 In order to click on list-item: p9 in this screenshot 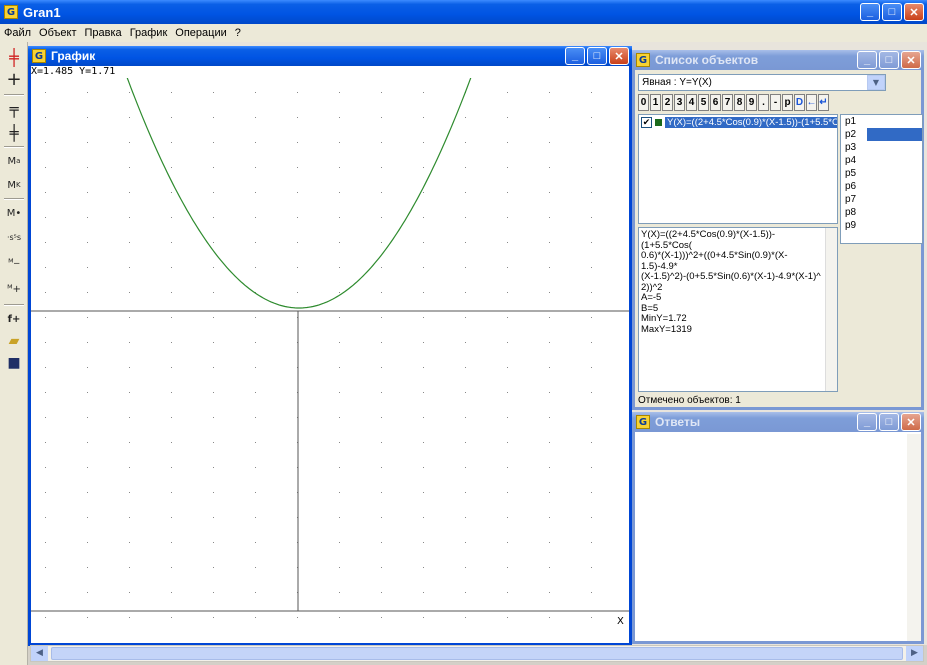, I will do `click(881, 225)`.